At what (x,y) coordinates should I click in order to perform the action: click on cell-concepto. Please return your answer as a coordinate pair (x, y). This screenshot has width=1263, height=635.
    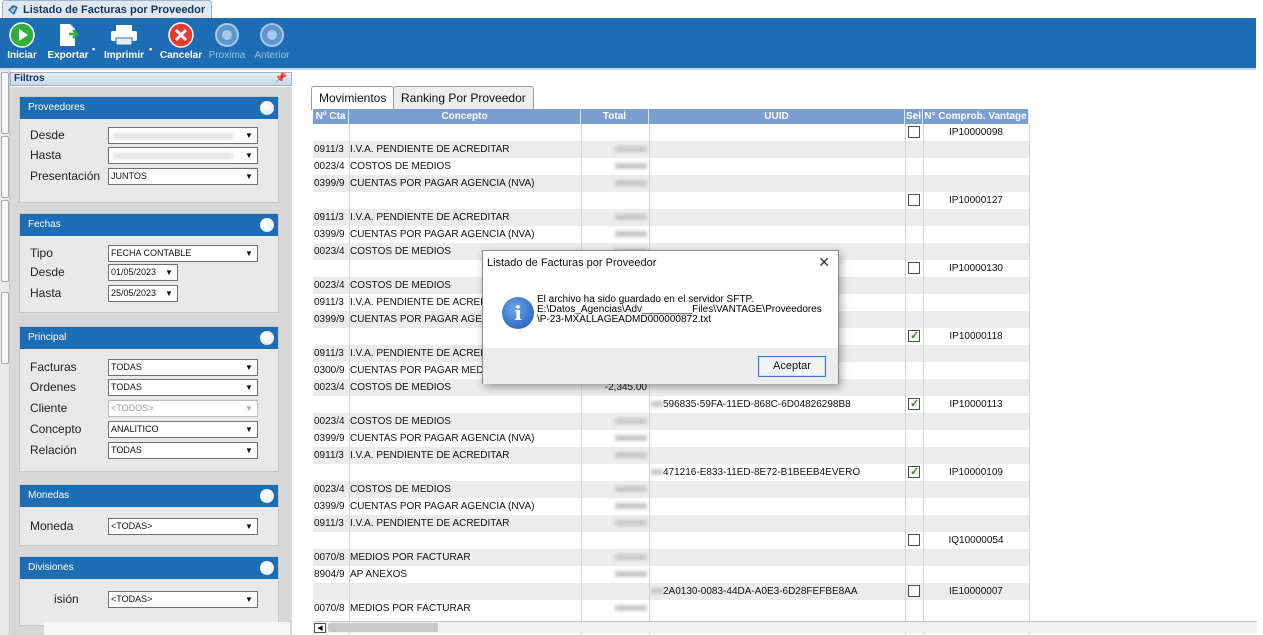
    Looking at the image, I should click on (465, 591).